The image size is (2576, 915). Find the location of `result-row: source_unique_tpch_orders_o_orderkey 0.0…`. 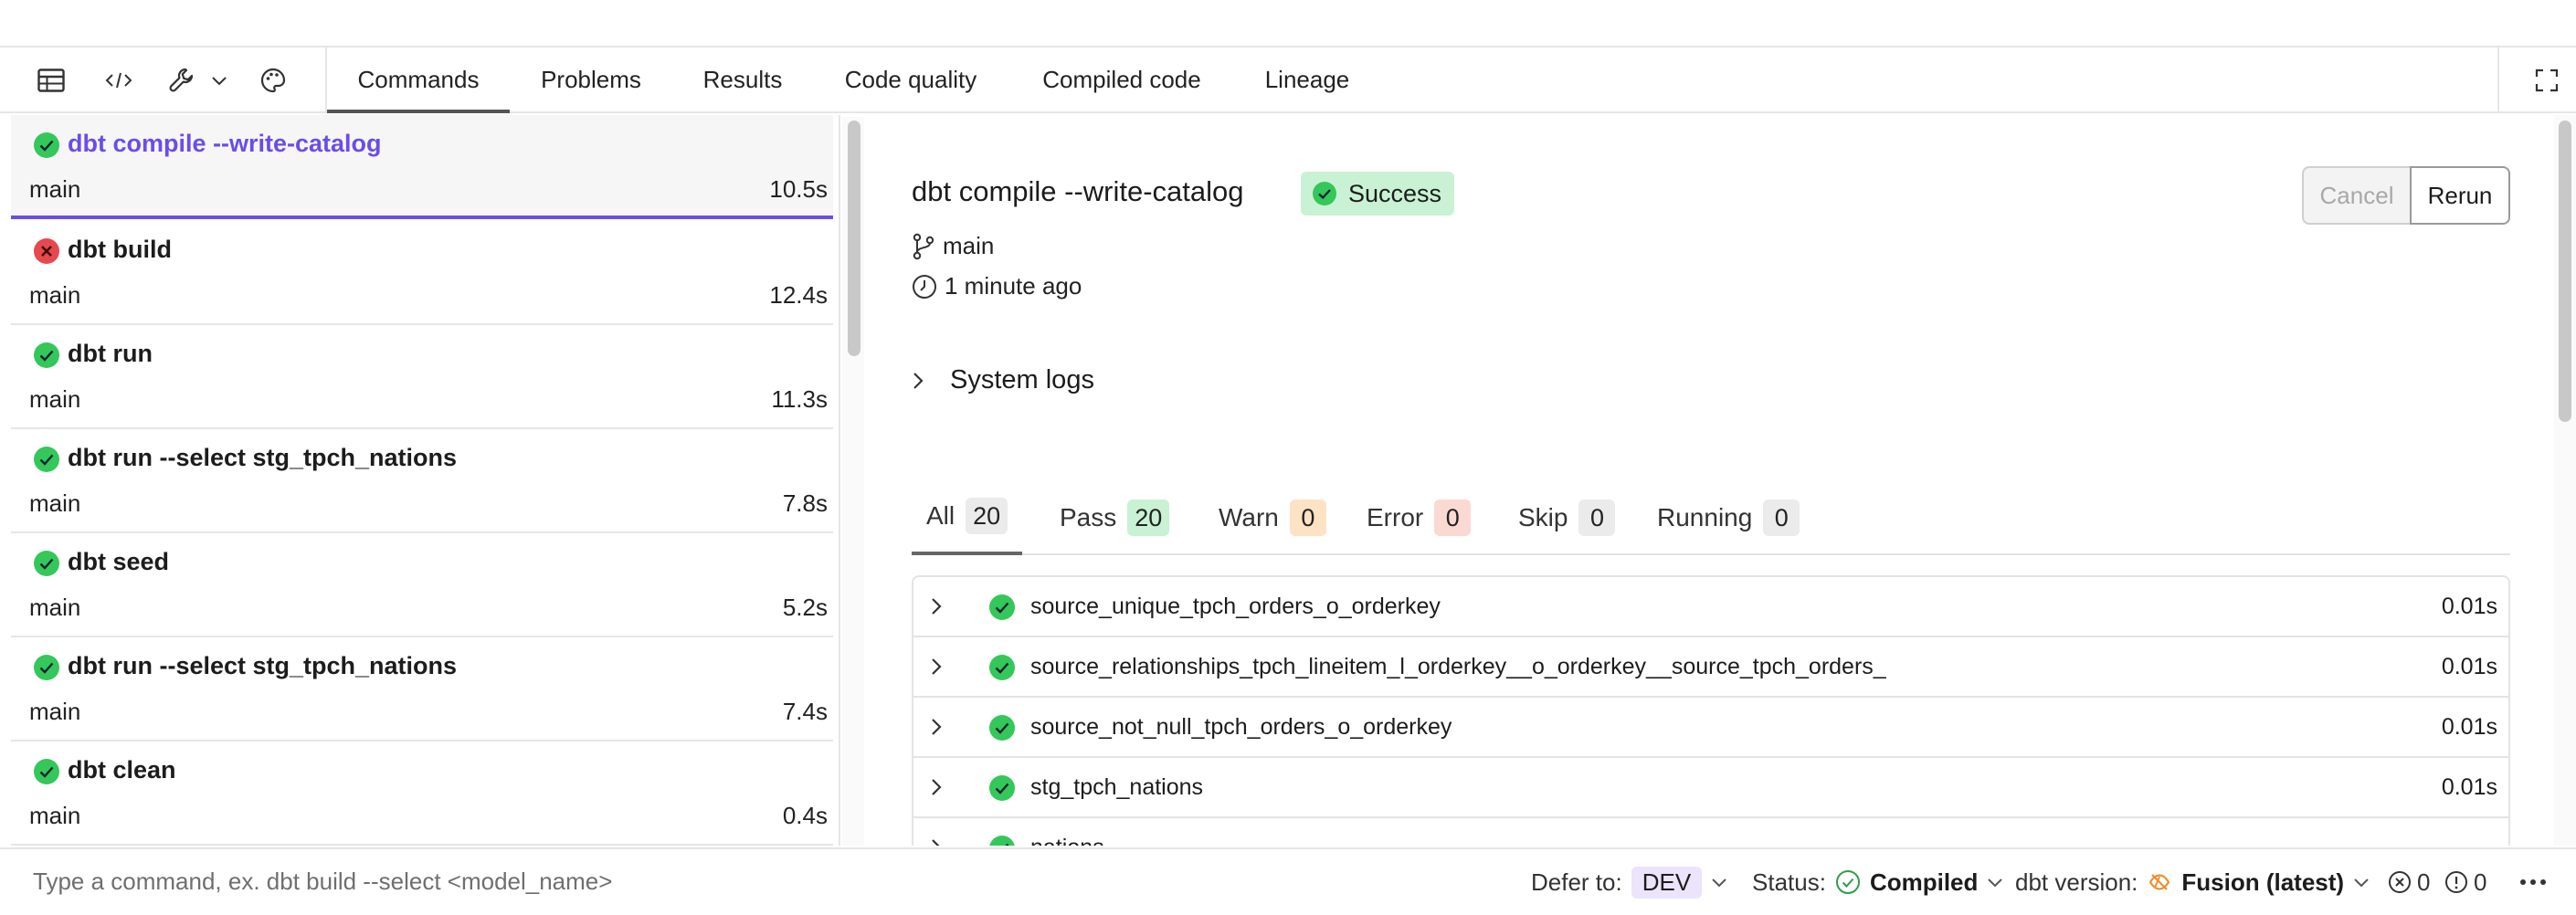

result-row: source_unique_tpch_orders_o_orderkey 0.0… is located at coordinates (1710, 607).